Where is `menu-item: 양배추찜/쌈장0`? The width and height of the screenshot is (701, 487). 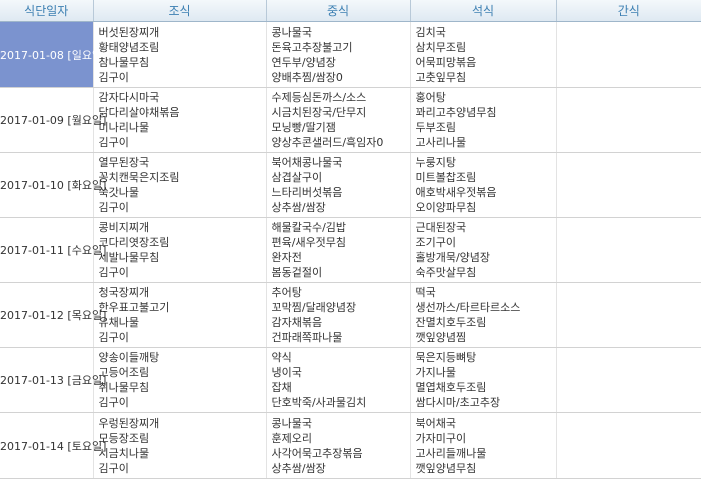 menu-item: 양배추찜/쌈장0 is located at coordinates (307, 77).